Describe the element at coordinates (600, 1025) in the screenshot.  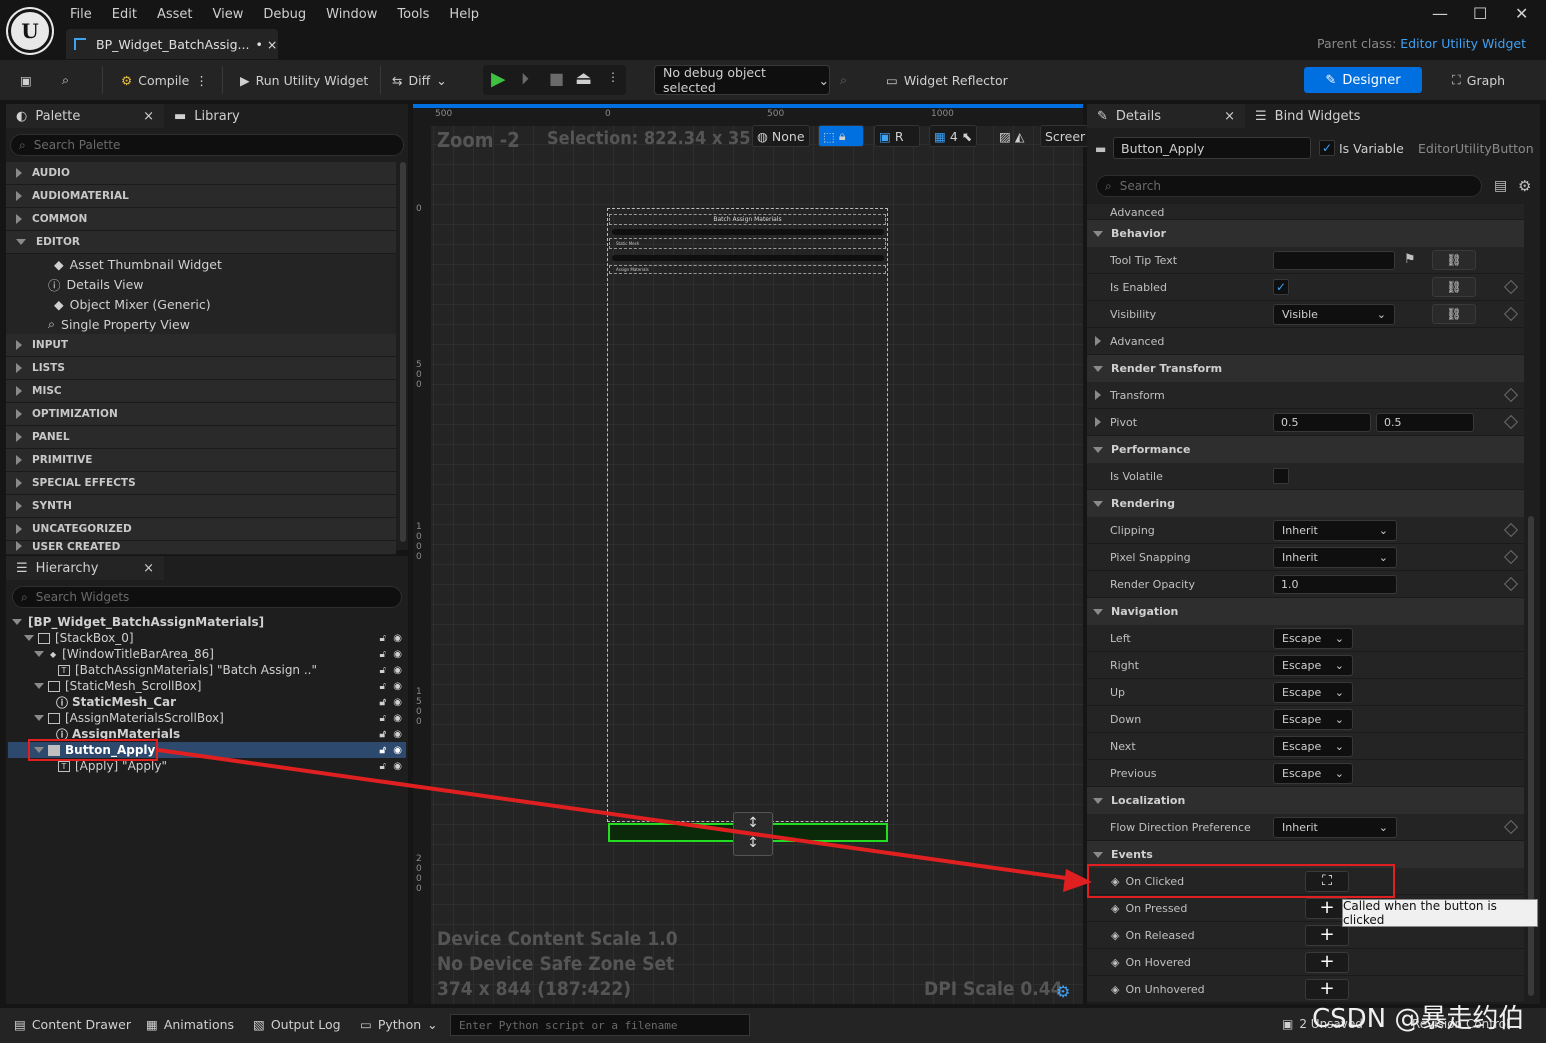
I see `python-input: Enter Python script or a filename` at that location.